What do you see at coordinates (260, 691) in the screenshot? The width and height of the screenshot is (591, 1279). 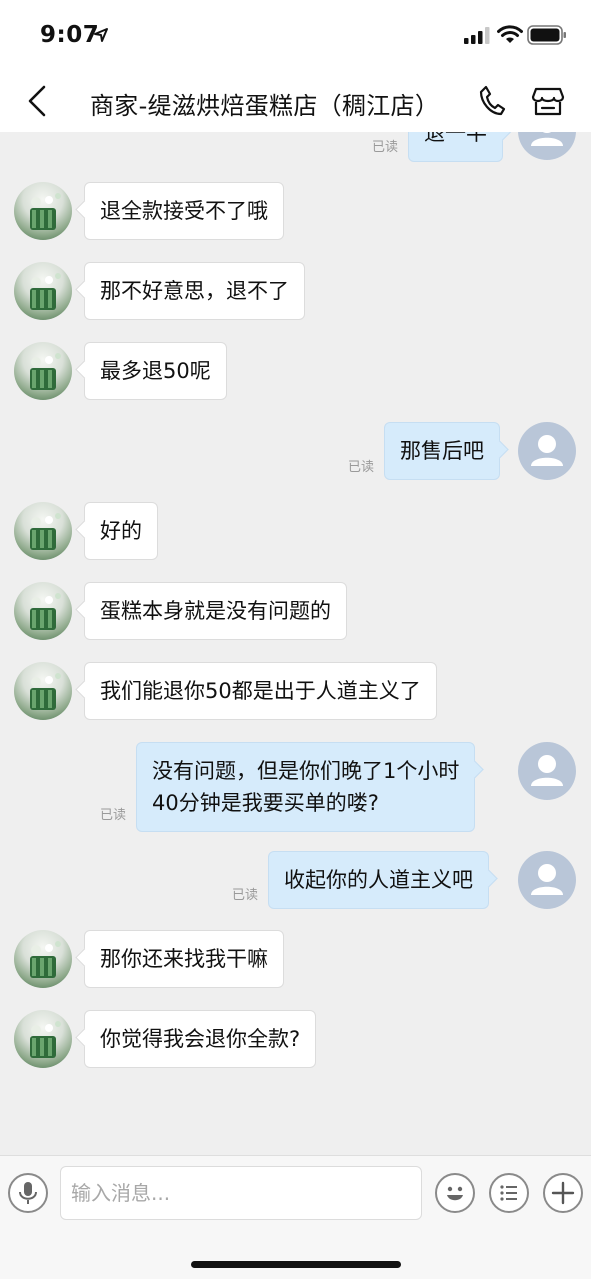 I see `message-bubble: 我们能退你50都是出于人道主义了` at bounding box center [260, 691].